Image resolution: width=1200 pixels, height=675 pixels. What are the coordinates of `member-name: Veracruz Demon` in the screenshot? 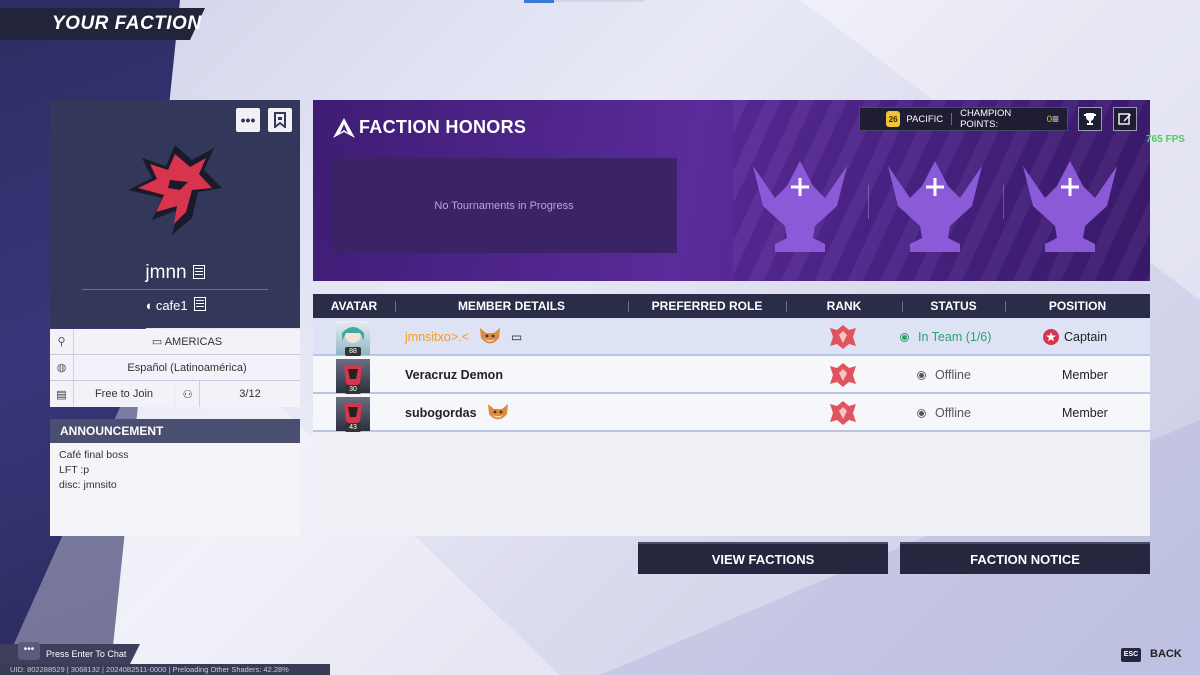 It's located at (454, 375).